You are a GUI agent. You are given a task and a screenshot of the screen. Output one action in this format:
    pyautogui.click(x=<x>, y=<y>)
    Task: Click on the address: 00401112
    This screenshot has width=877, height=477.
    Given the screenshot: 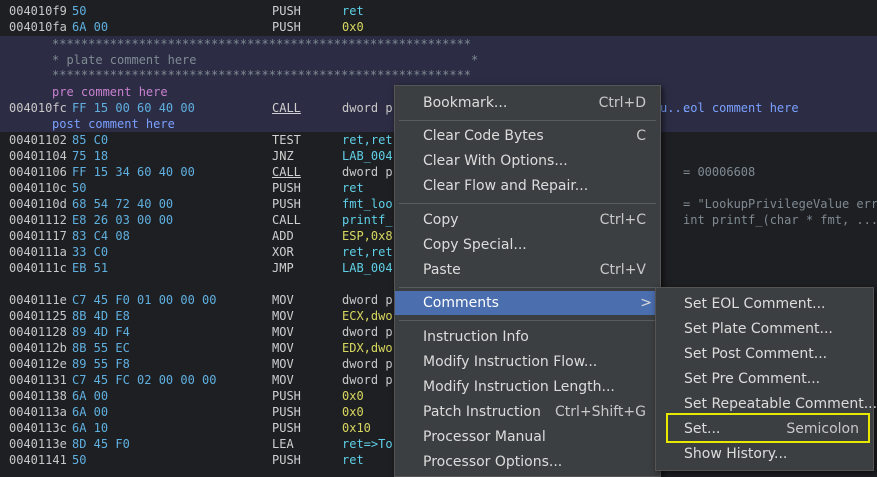 What is the action you would take?
    pyautogui.click(x=38, y=220)
    